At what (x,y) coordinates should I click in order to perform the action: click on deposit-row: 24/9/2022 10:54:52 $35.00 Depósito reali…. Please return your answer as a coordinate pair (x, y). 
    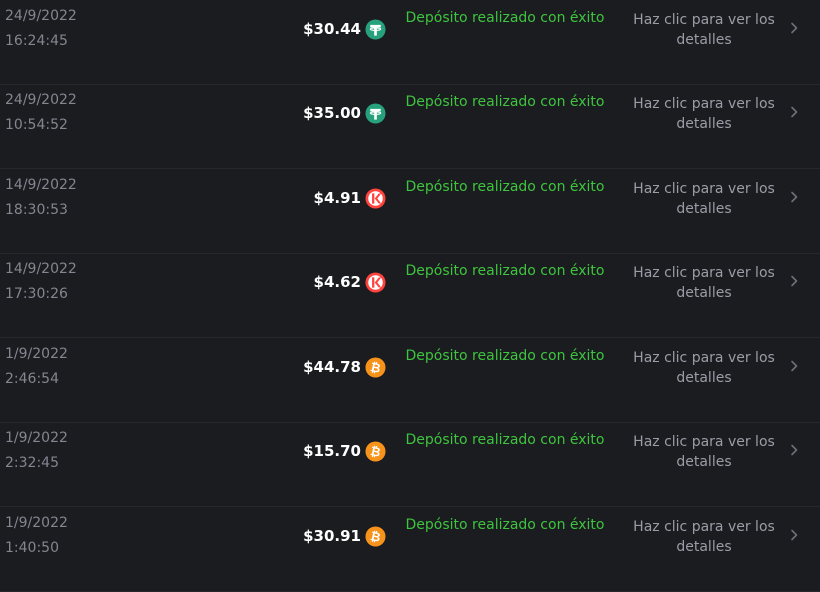
    Looking at the image, I should click on (410, 126).